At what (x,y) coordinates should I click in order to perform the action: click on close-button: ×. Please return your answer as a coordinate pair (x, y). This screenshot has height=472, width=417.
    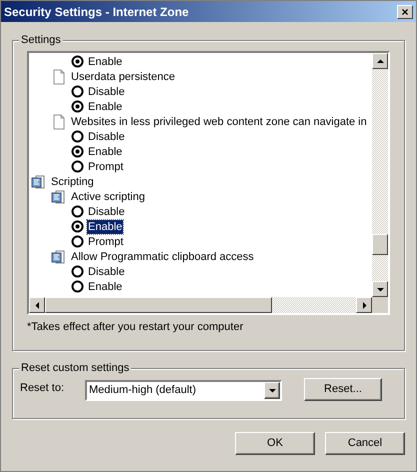
    Looking at the image, I should click on (405, 11).